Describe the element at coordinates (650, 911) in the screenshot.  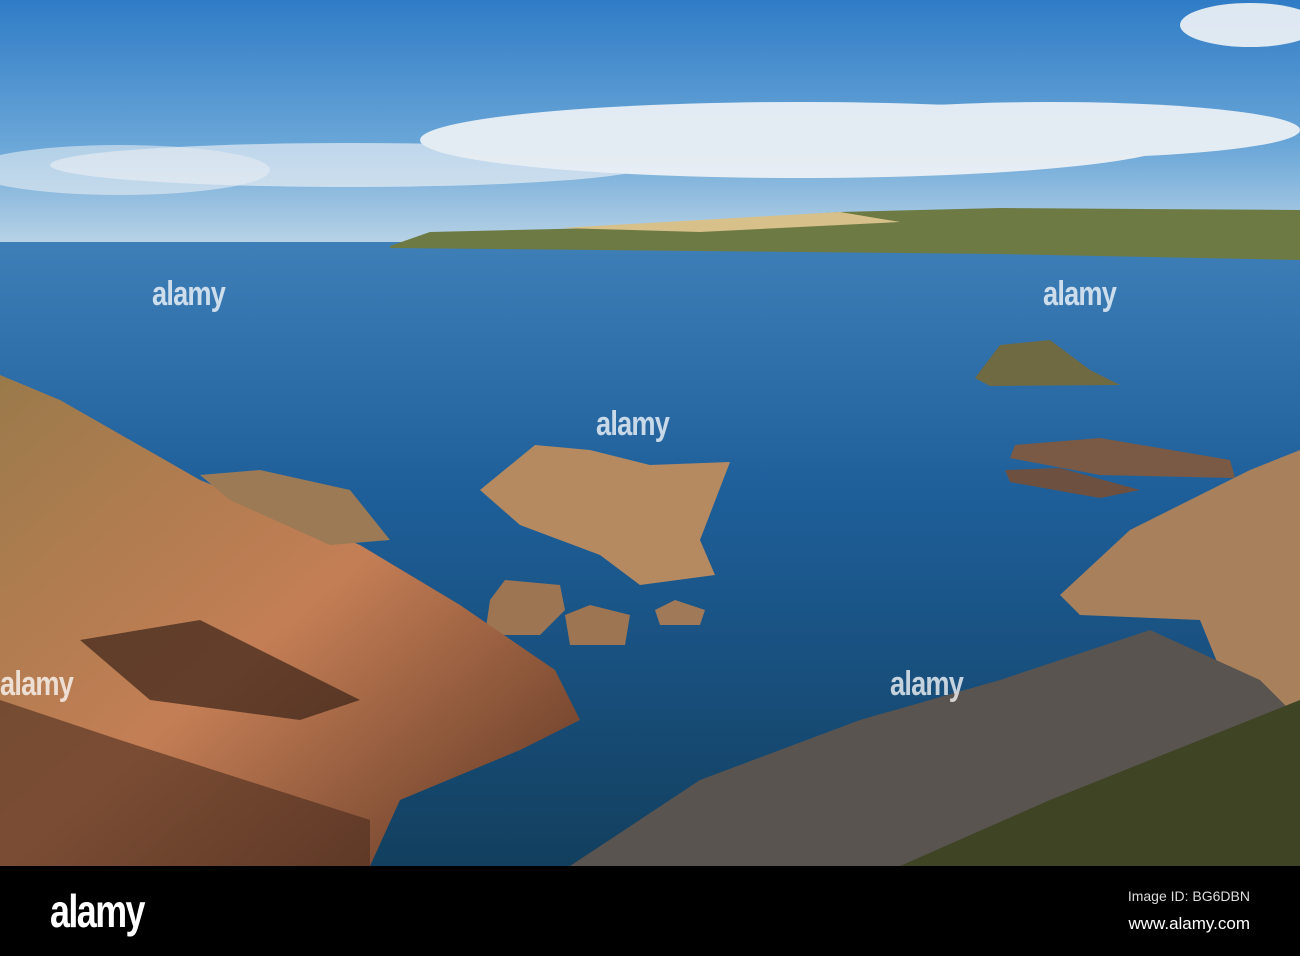
I see `footer-bar: alamy Image ID: BG6DBN www.alamy.com` at that location.